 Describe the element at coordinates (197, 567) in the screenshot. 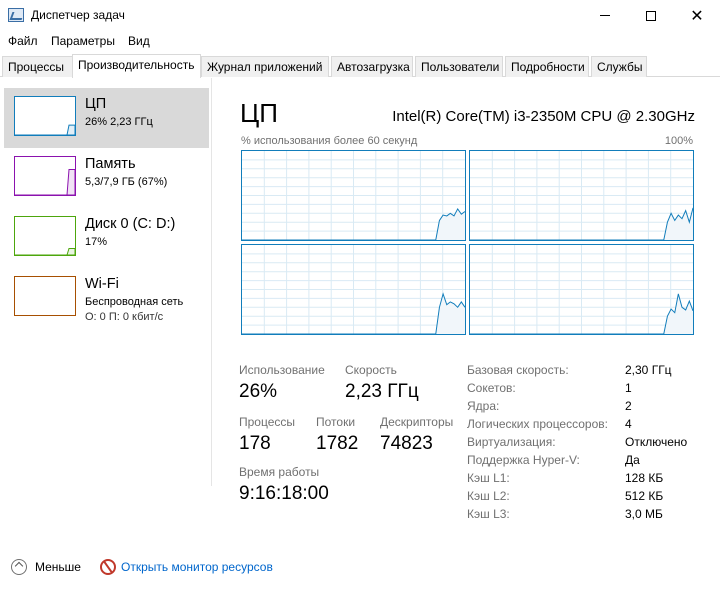

I see `open-resource-monitor-link: Открыть монитор ресурсов` at that location.